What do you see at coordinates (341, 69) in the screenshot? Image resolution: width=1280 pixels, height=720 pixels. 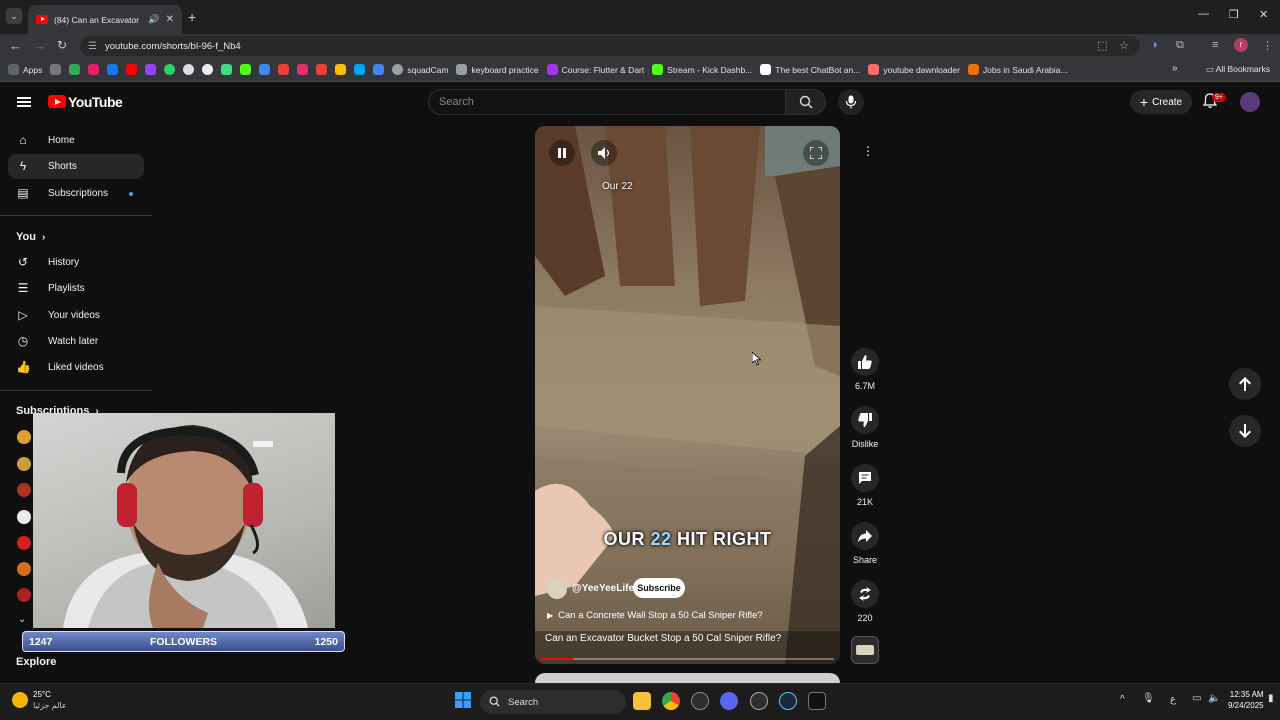 I see `drive-icon` at bounding box center [341, 69].